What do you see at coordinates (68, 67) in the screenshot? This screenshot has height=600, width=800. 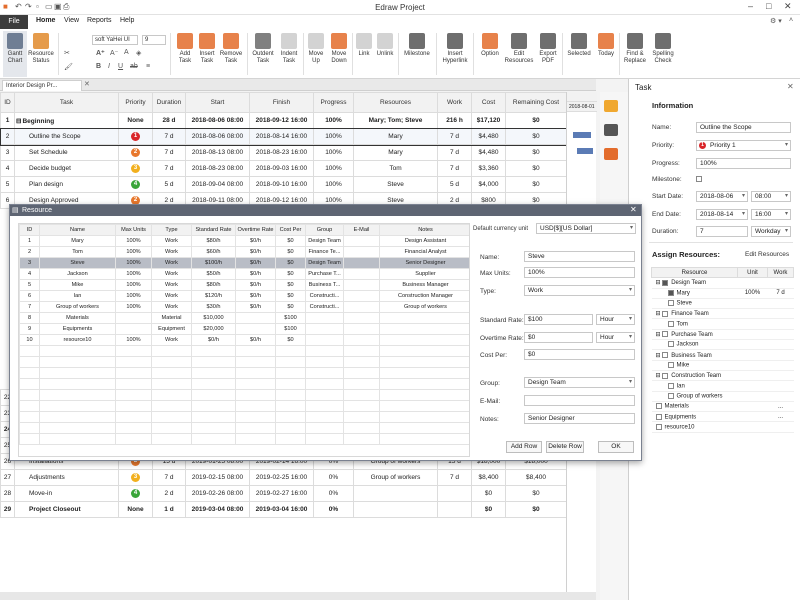 I see `format-painter-icon: 🖌` at bounding box center [68, 67].